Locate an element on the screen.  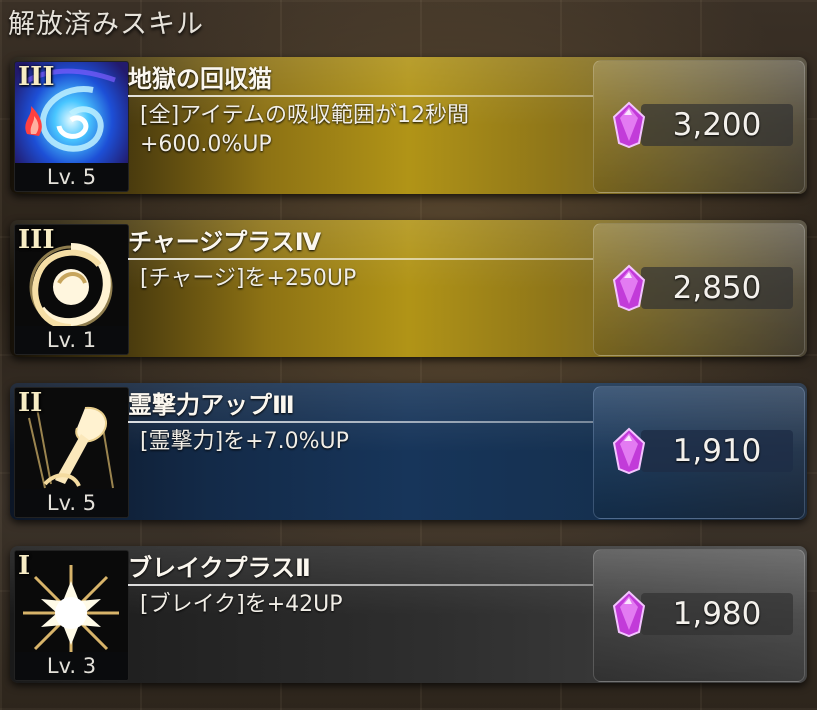
skill-description: [チャージ]を+250UP is located at coordinates (360, 278).